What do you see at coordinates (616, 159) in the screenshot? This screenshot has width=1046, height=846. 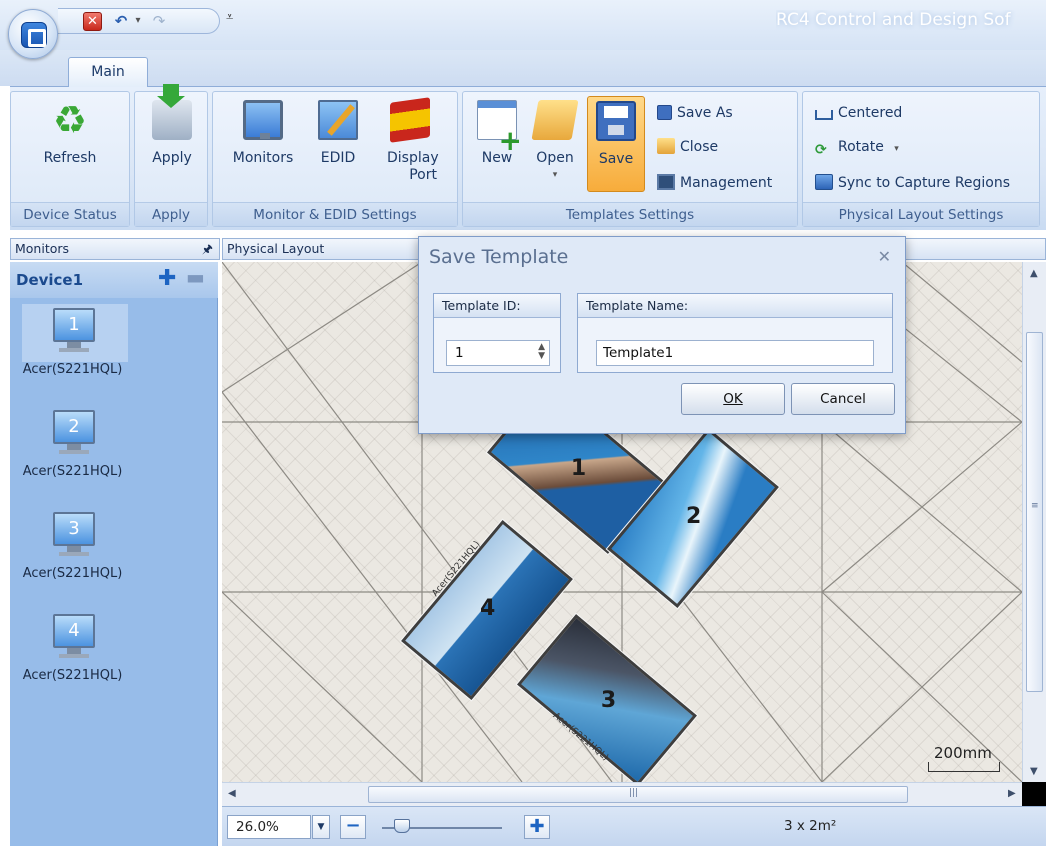 I see `save-label: Save` at bounding box center [616, 159].